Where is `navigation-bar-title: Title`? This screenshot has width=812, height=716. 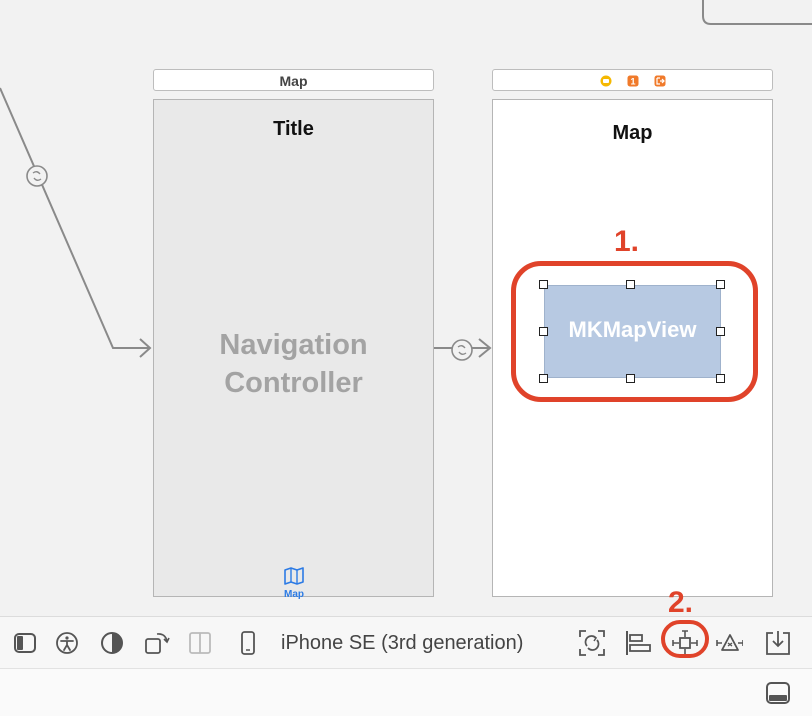
navigation-bar-title: Title is located at coordinates (293, 129).